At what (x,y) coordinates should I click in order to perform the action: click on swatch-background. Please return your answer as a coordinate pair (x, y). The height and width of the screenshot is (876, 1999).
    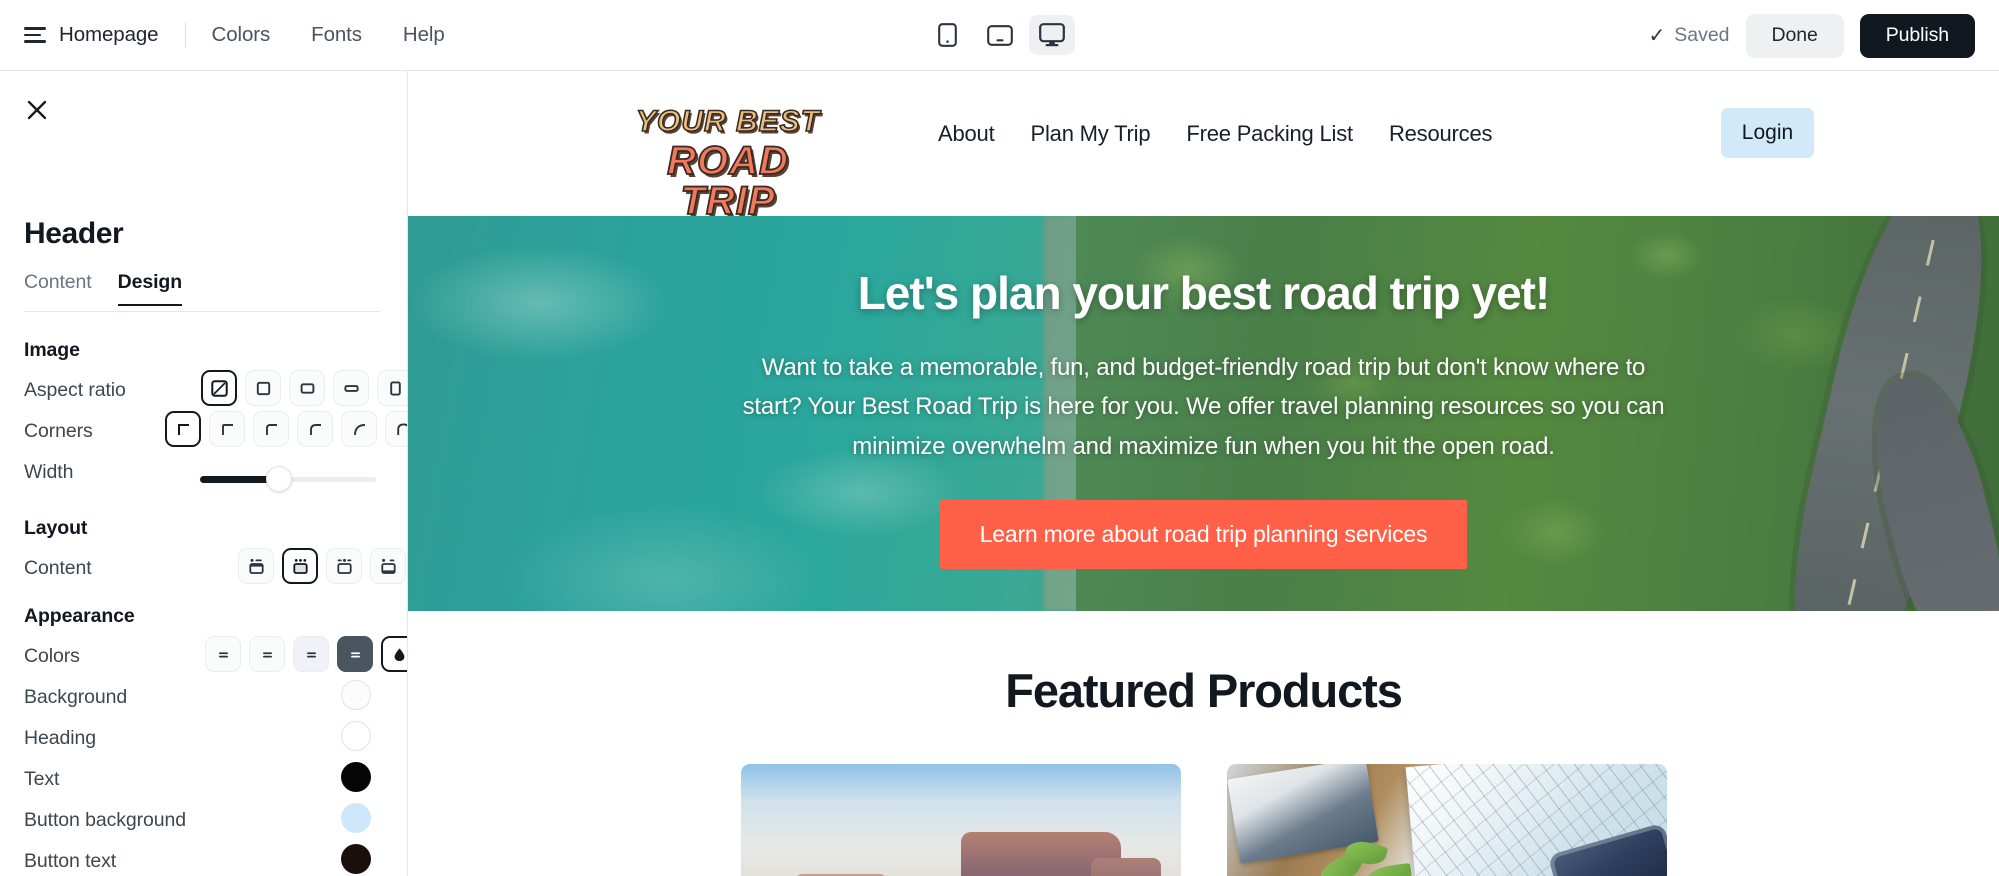
    Looking at the image, I should click on (356, 695).